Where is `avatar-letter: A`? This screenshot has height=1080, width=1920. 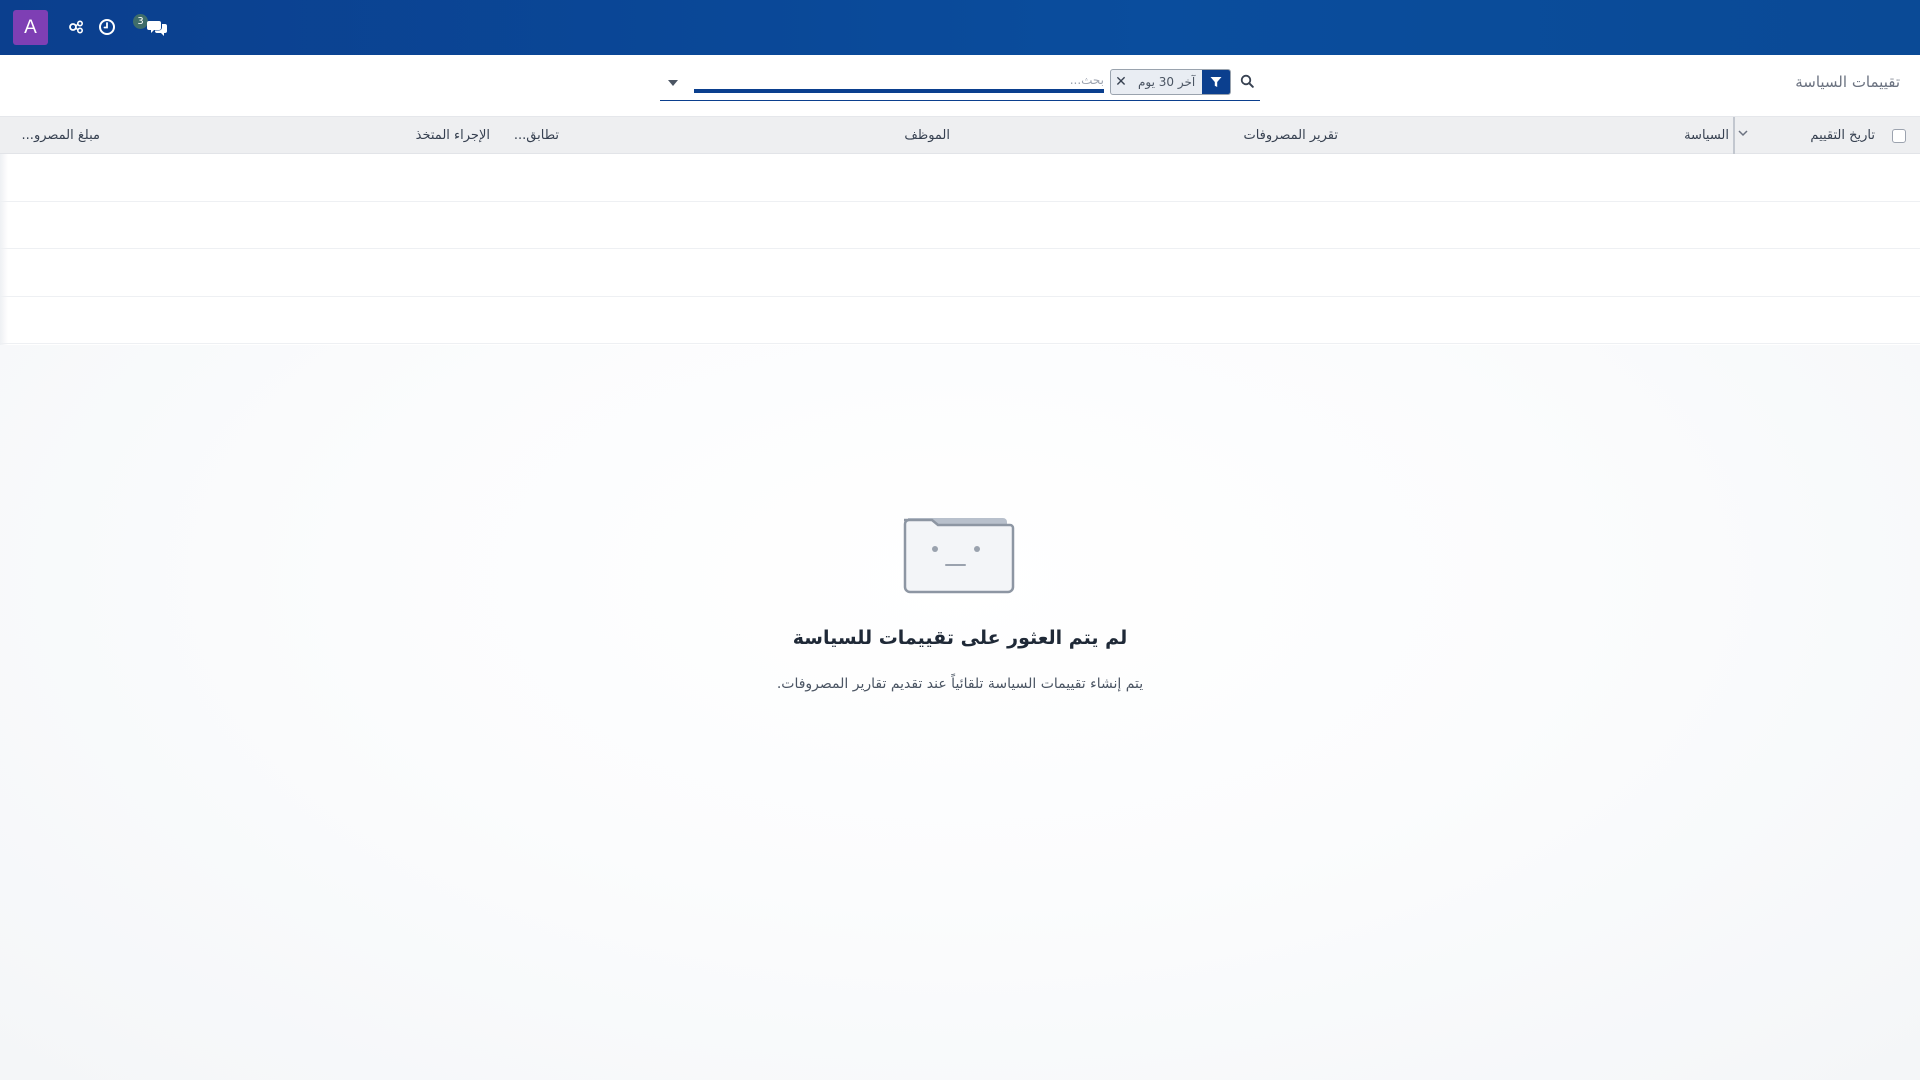
avatar-letter: A is located at coordinates (30, 27).